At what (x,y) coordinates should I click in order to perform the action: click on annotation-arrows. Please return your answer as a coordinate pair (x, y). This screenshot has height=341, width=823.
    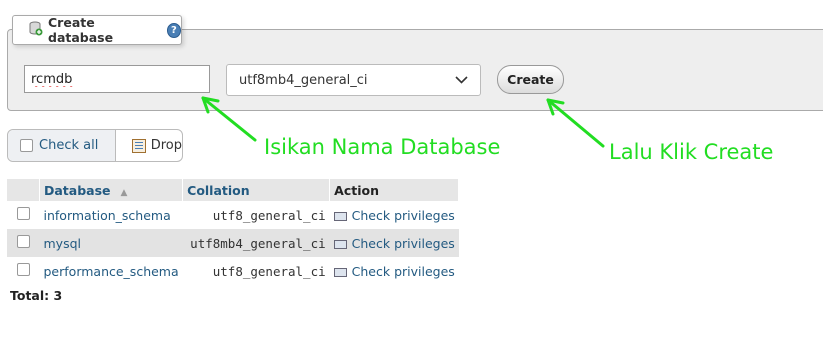
    Looking at the image, I should click on (403, 122).